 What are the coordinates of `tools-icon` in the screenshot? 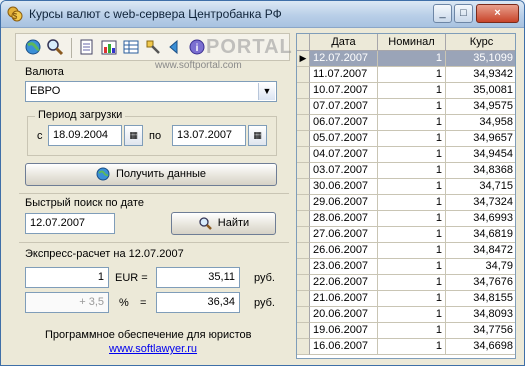 It's located at (153, 47).